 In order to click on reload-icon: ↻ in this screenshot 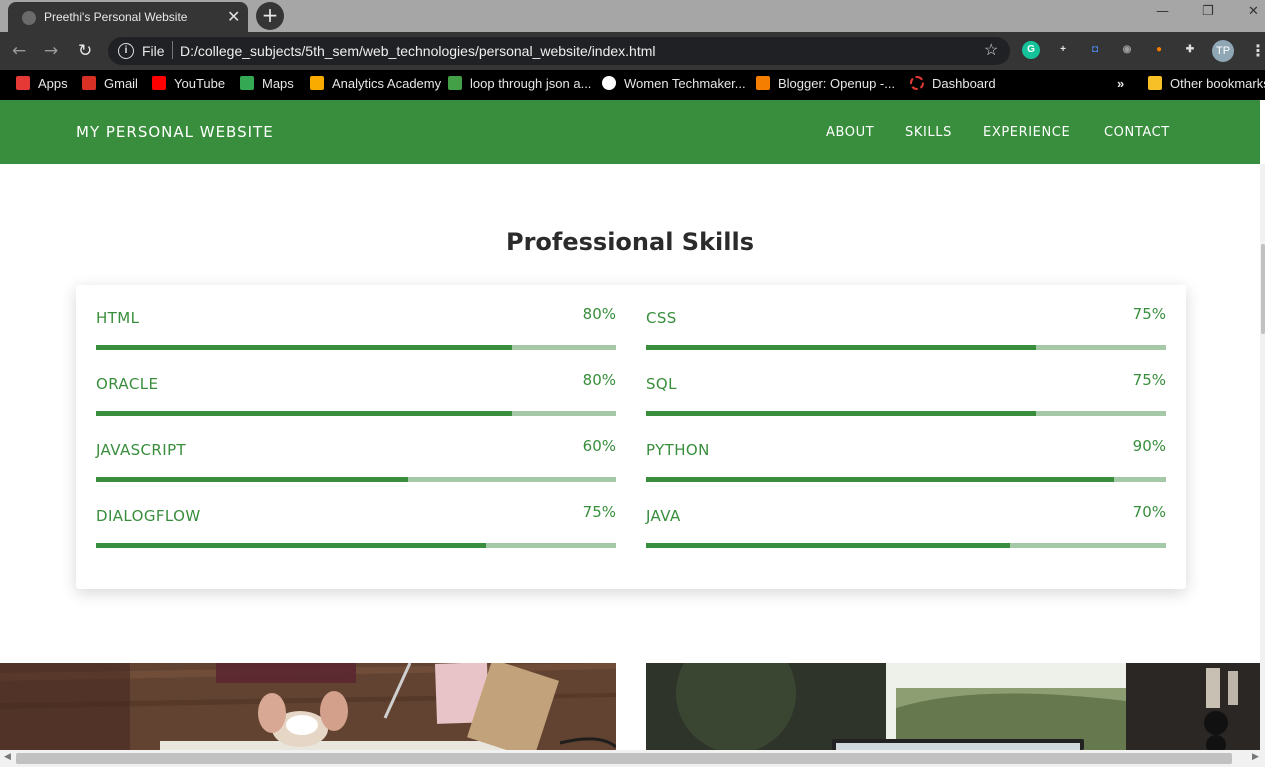, I will do `click(85, 51)`.